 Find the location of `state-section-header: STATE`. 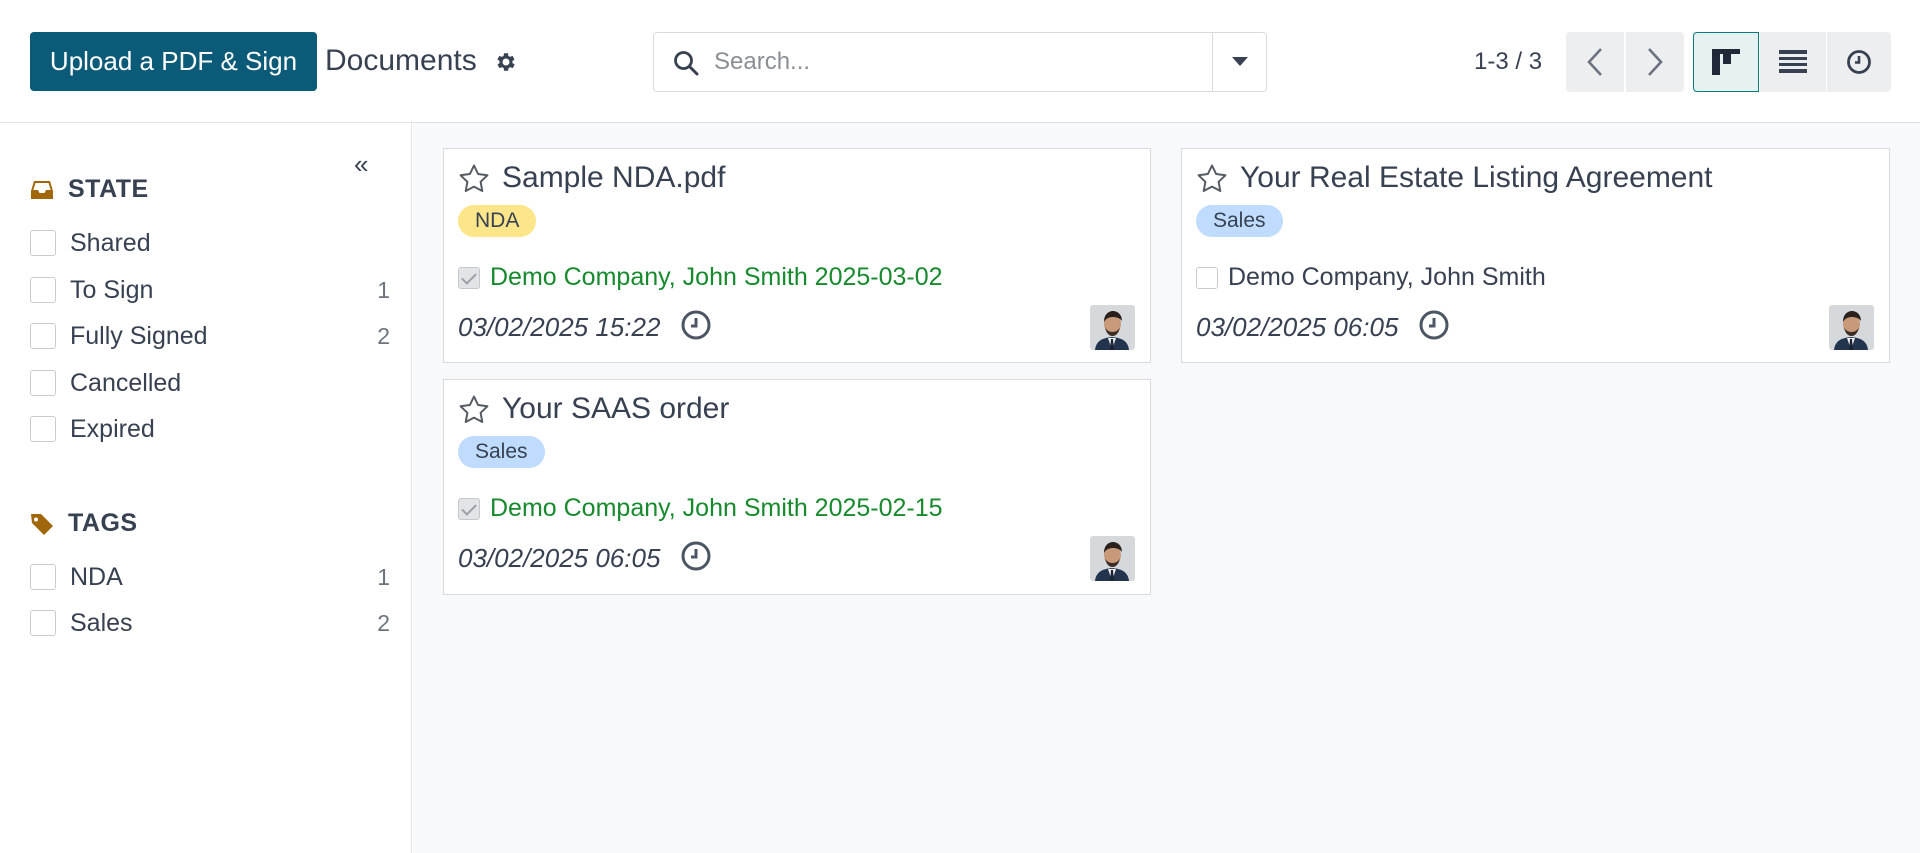

state-section-header: STATE is located at coordinates (89, 189).